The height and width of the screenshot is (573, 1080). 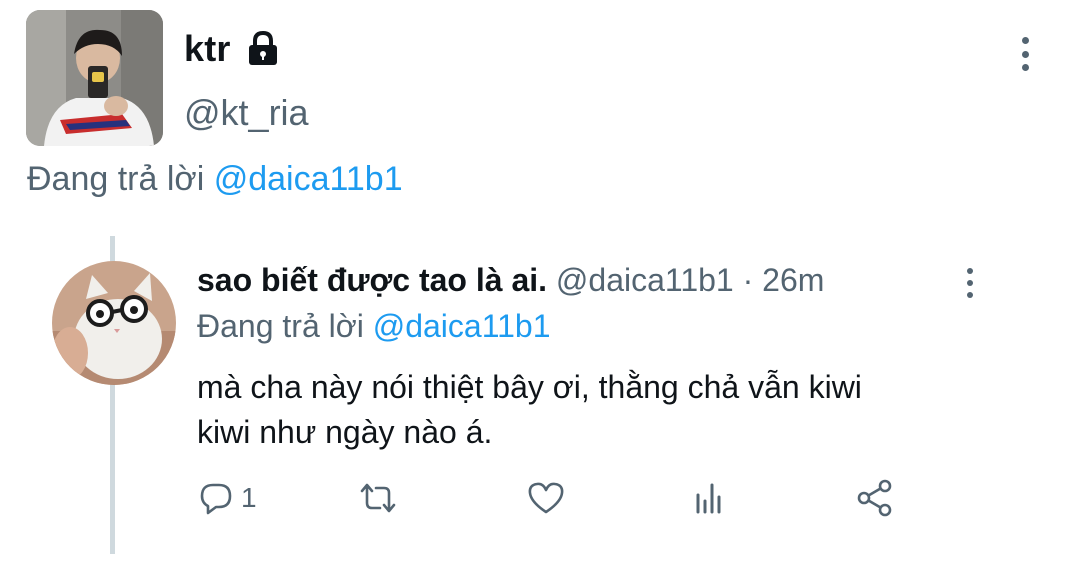 What do you see at coordinates (207, 48) in the screenshot?
I see `author-name-text: ktr` at bounding box center [207, 48].